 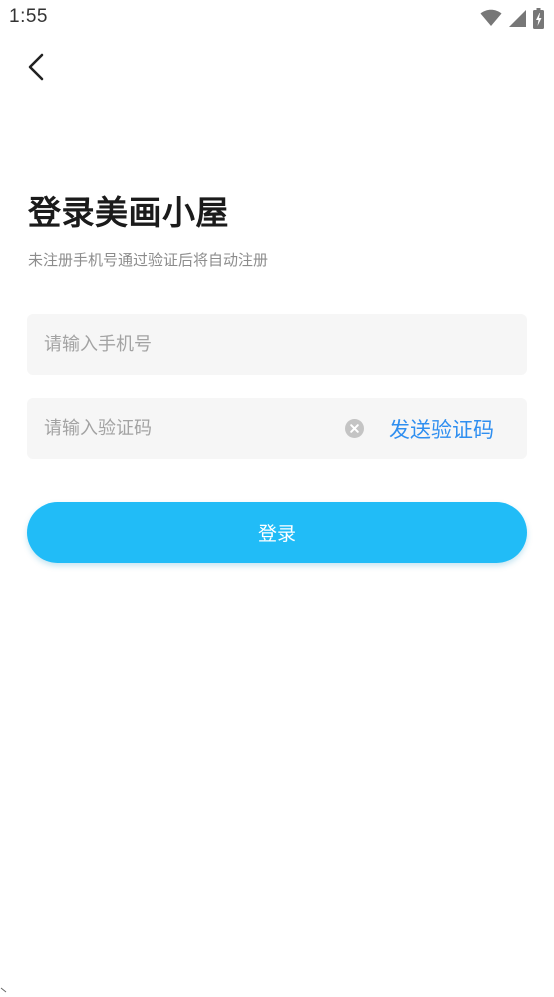 I want to click on clear-button, so click(x=354, y=428).